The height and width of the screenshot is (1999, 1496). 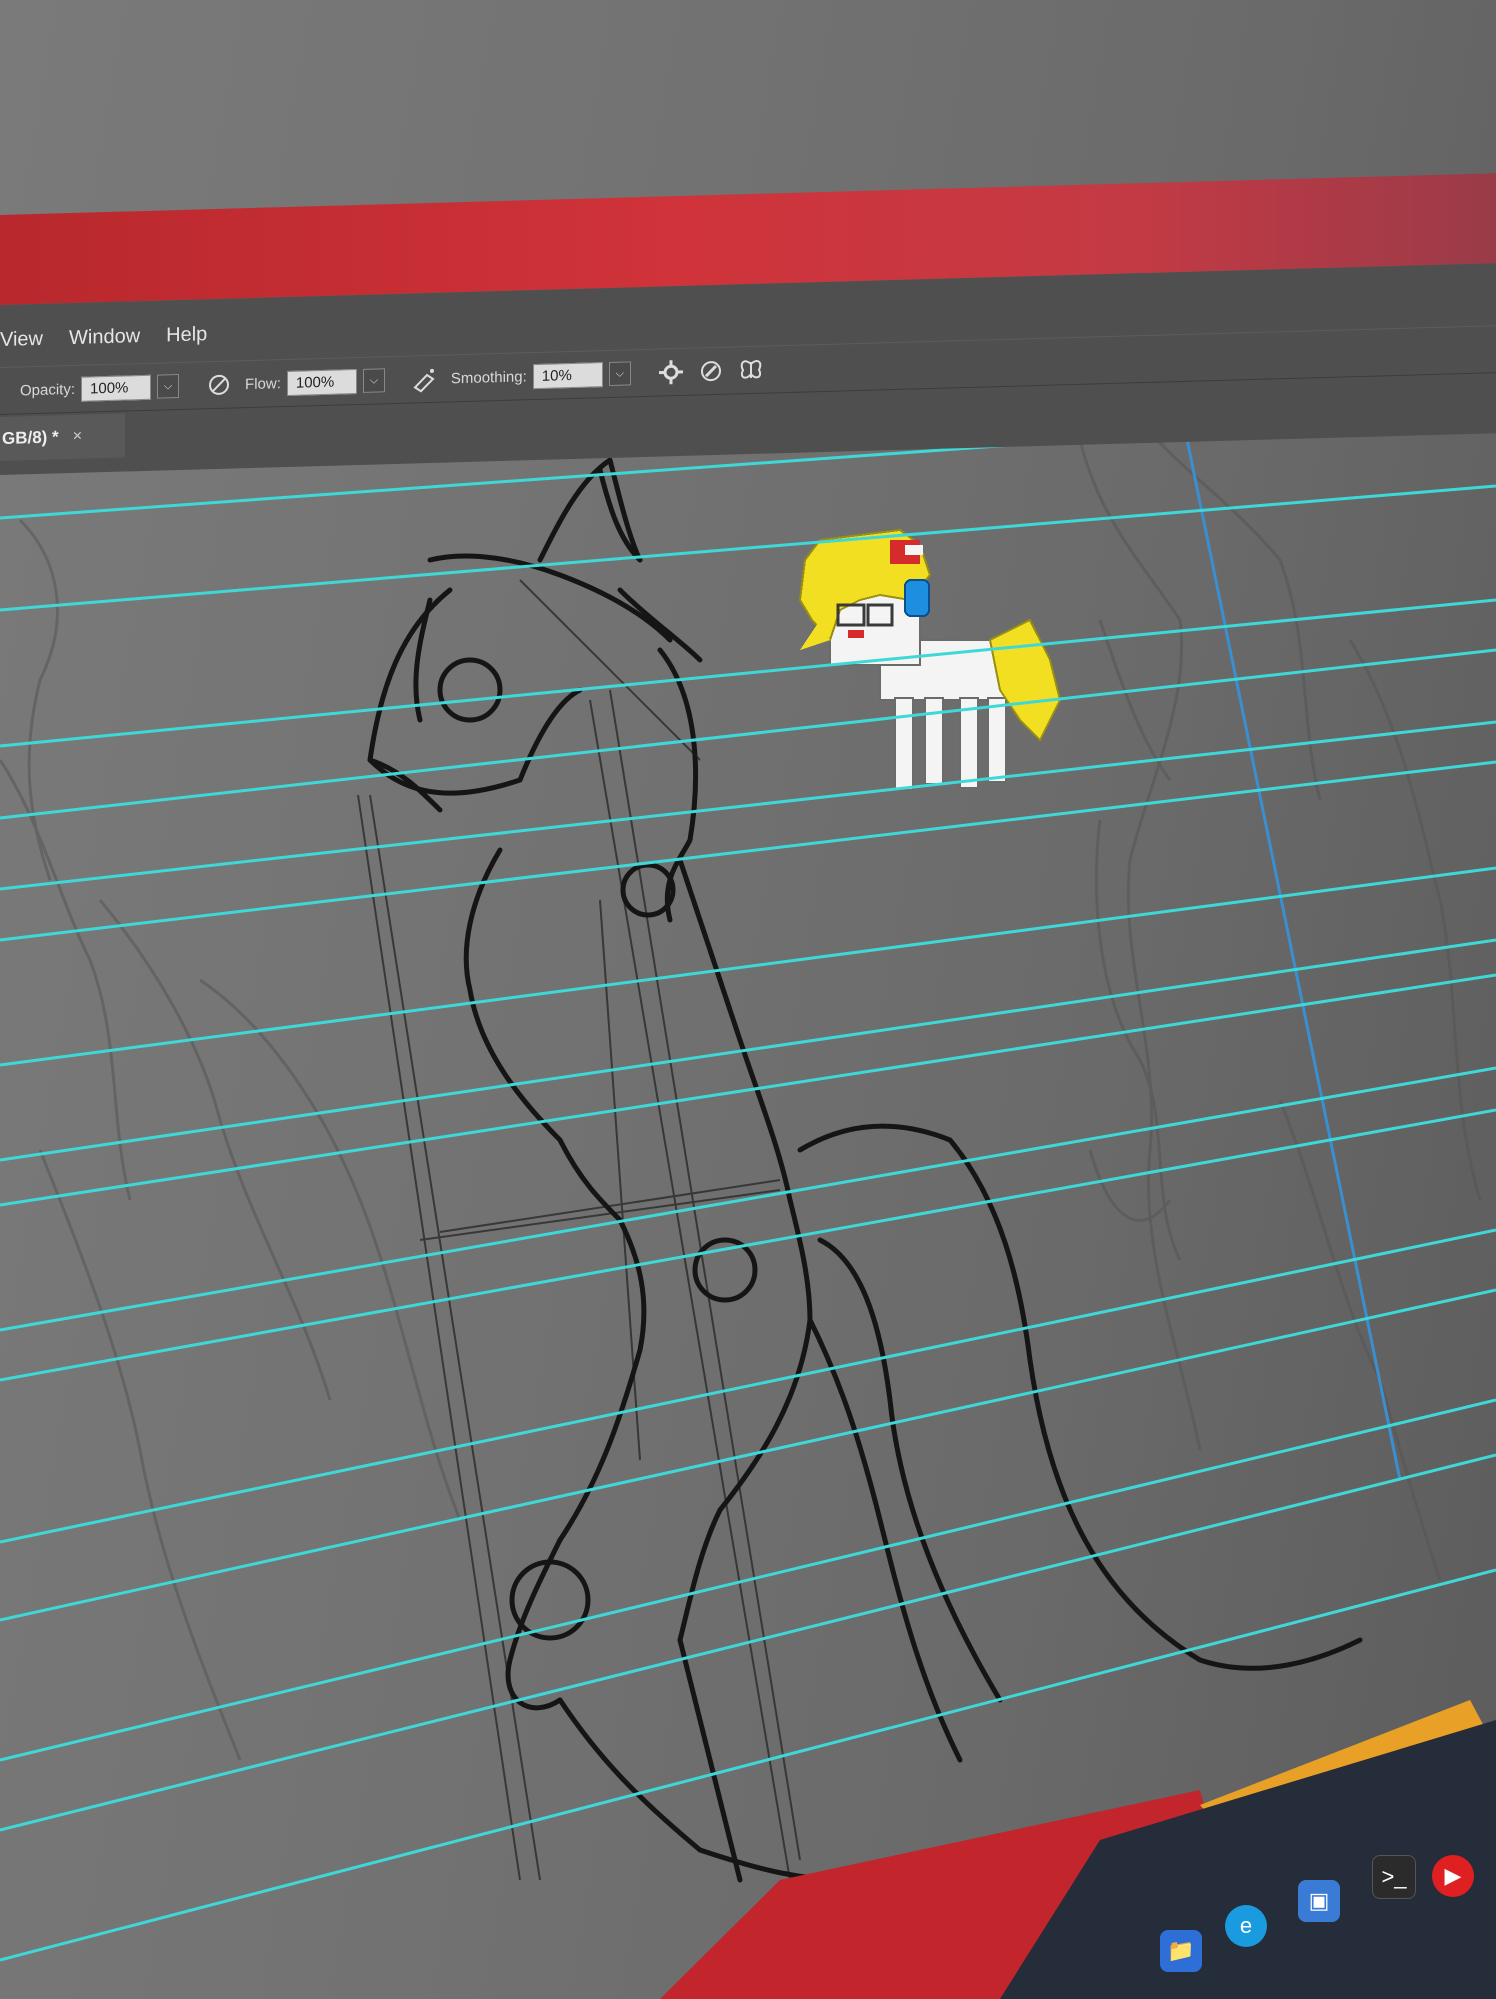 I want to click on smoothing-label: Smoothing:, so click(x=488, y=377).